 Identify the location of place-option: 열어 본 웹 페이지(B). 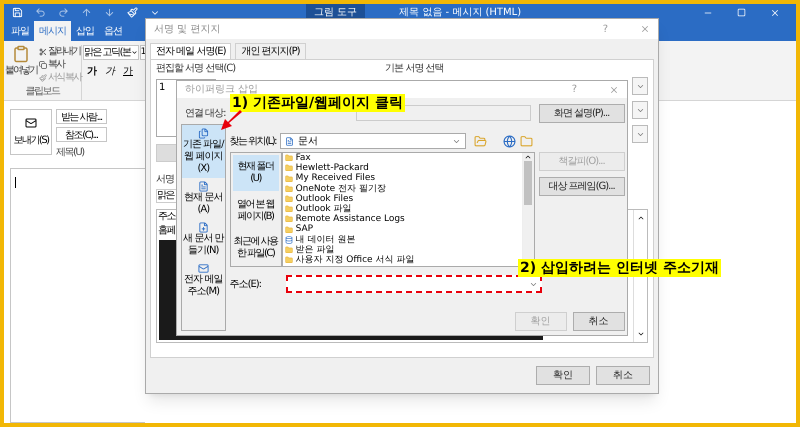
(255, 211).